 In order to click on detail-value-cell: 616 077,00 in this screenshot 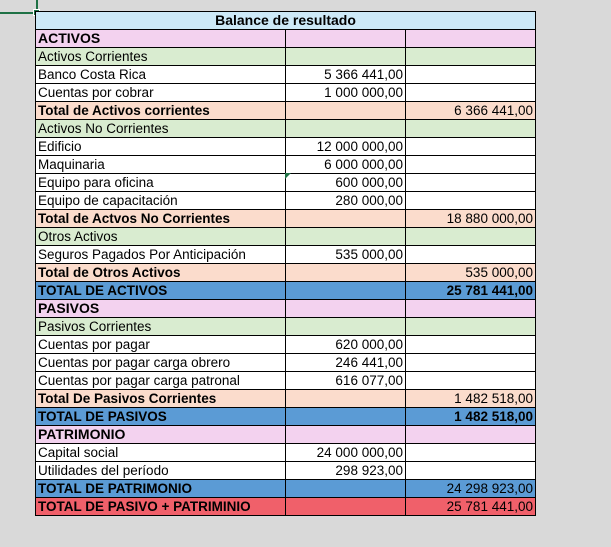, I will do `click(345, 380)`.